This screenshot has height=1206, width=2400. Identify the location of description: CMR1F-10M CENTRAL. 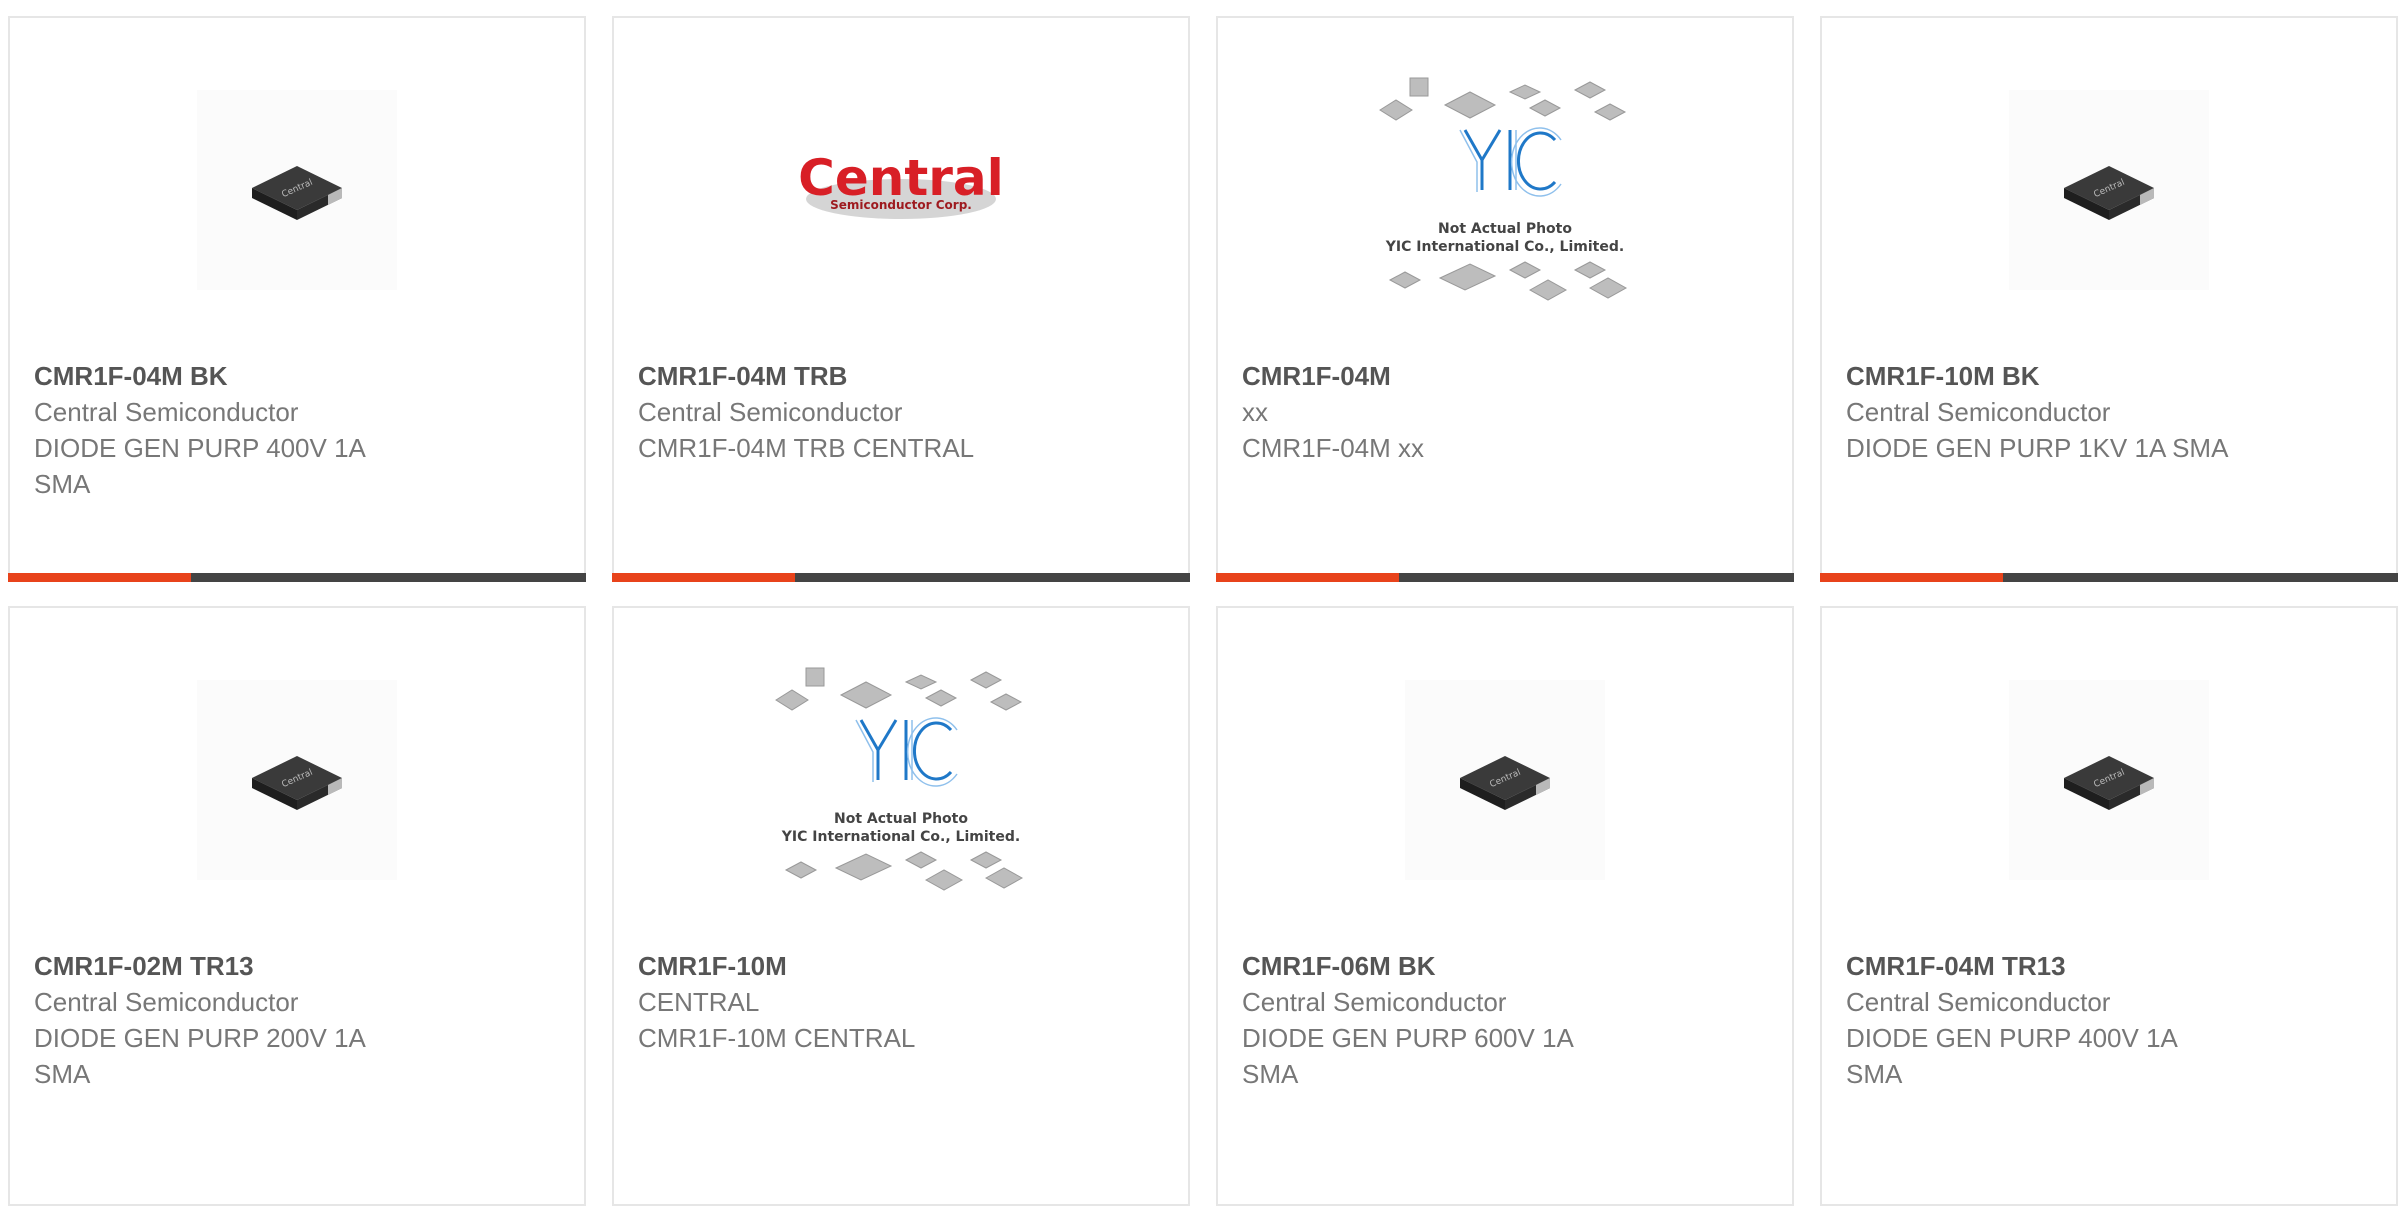
(777, 1038).